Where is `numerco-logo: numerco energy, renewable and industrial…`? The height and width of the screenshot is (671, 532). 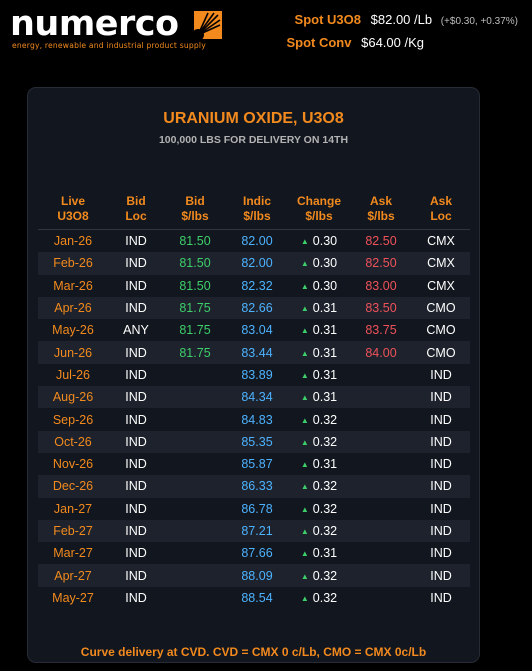 numerco-logo: numerco energy, renewable and industrial… is located at coordinates (116, 27).